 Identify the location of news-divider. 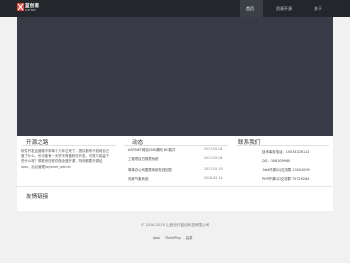
(176, 145).